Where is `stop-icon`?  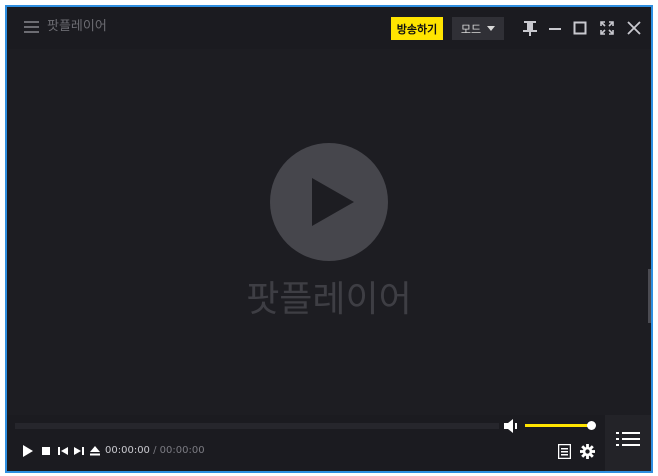
stop-icon is located at coordinates (46, 451).